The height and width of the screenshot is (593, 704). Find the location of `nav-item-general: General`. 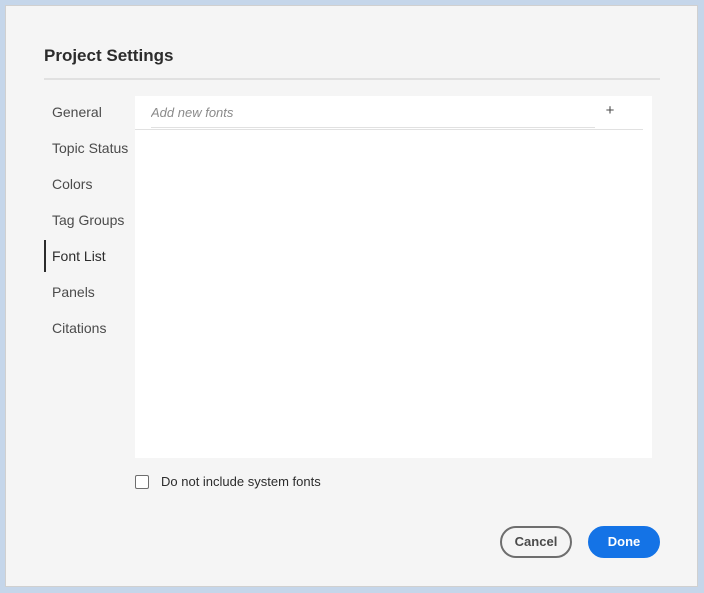

nav-item-general: General is located at coordinates (89, 114).